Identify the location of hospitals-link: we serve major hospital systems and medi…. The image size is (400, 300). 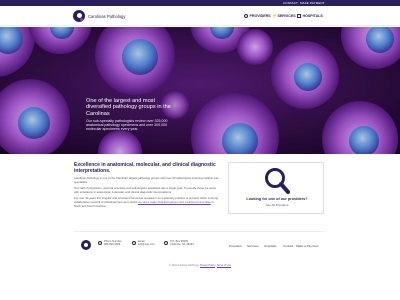
(174, 202).